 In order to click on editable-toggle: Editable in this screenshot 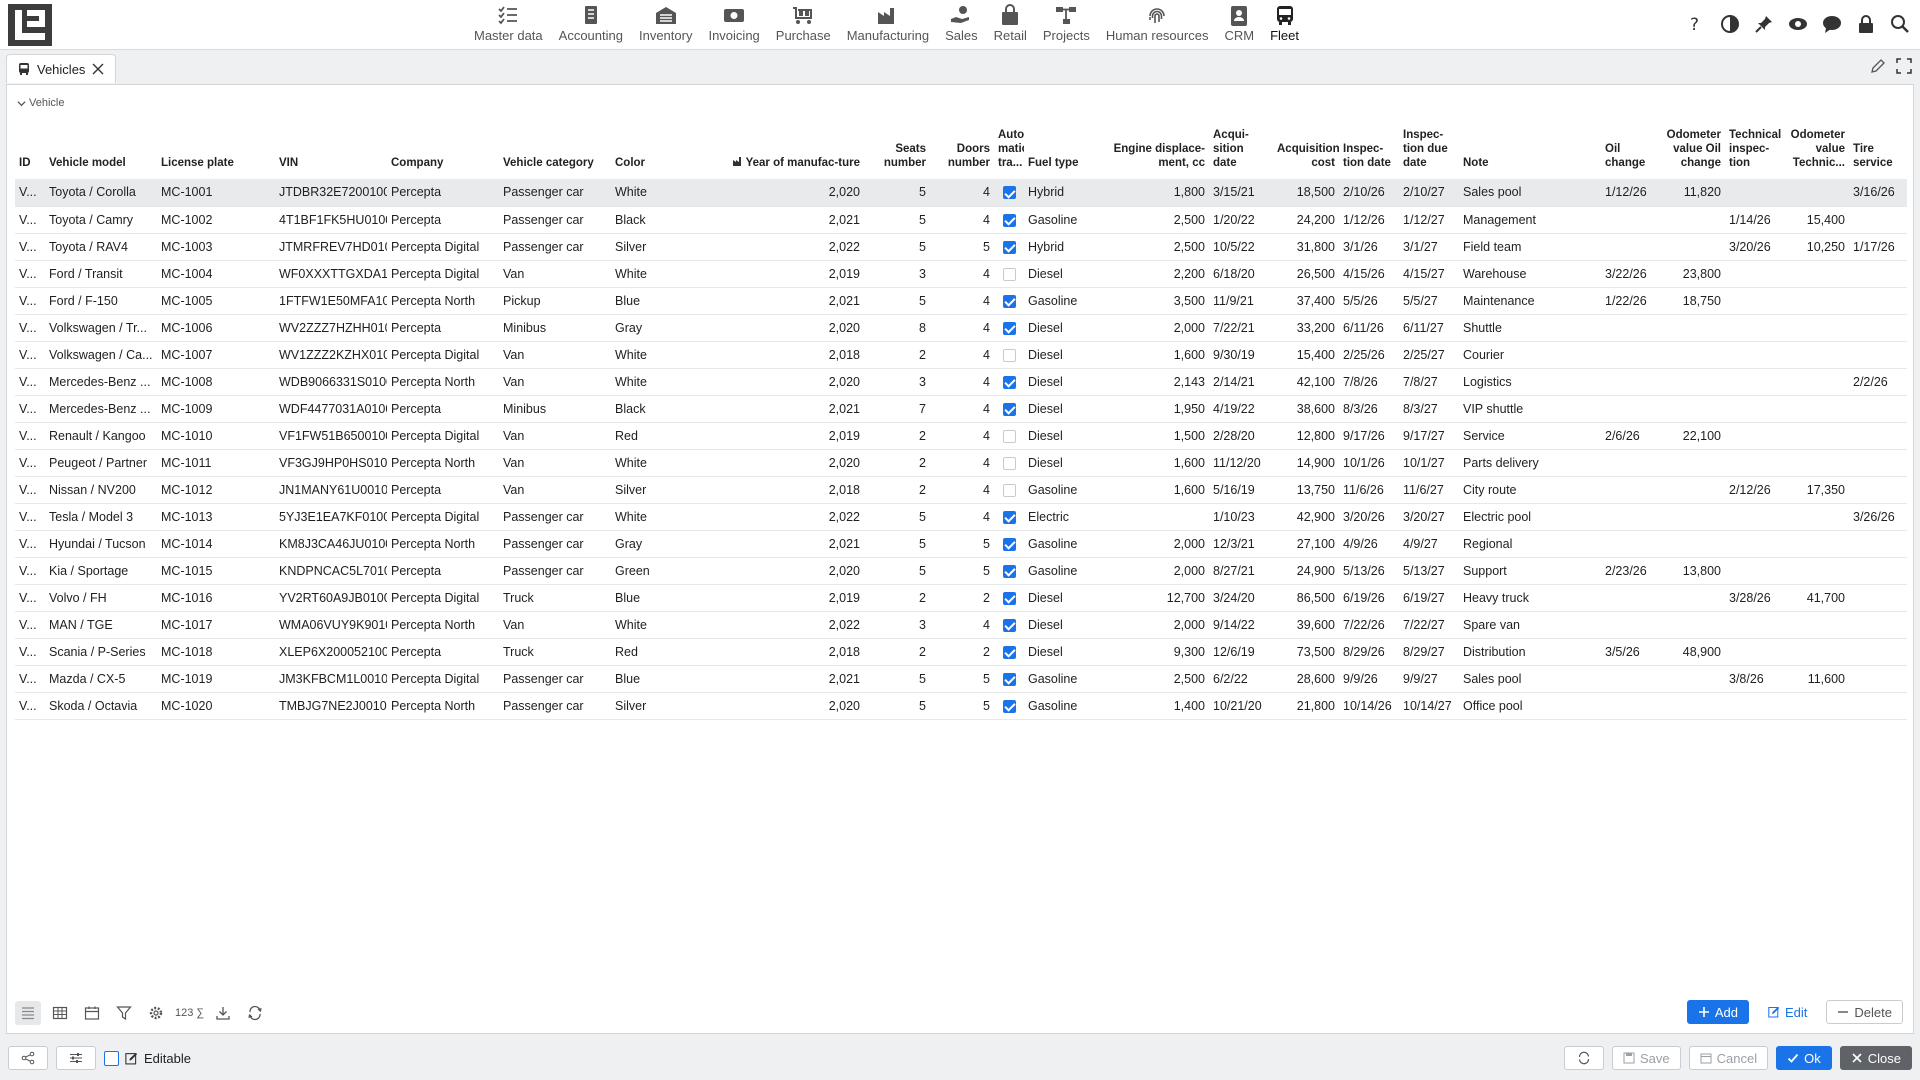, I will do `click(147, 1058)`.